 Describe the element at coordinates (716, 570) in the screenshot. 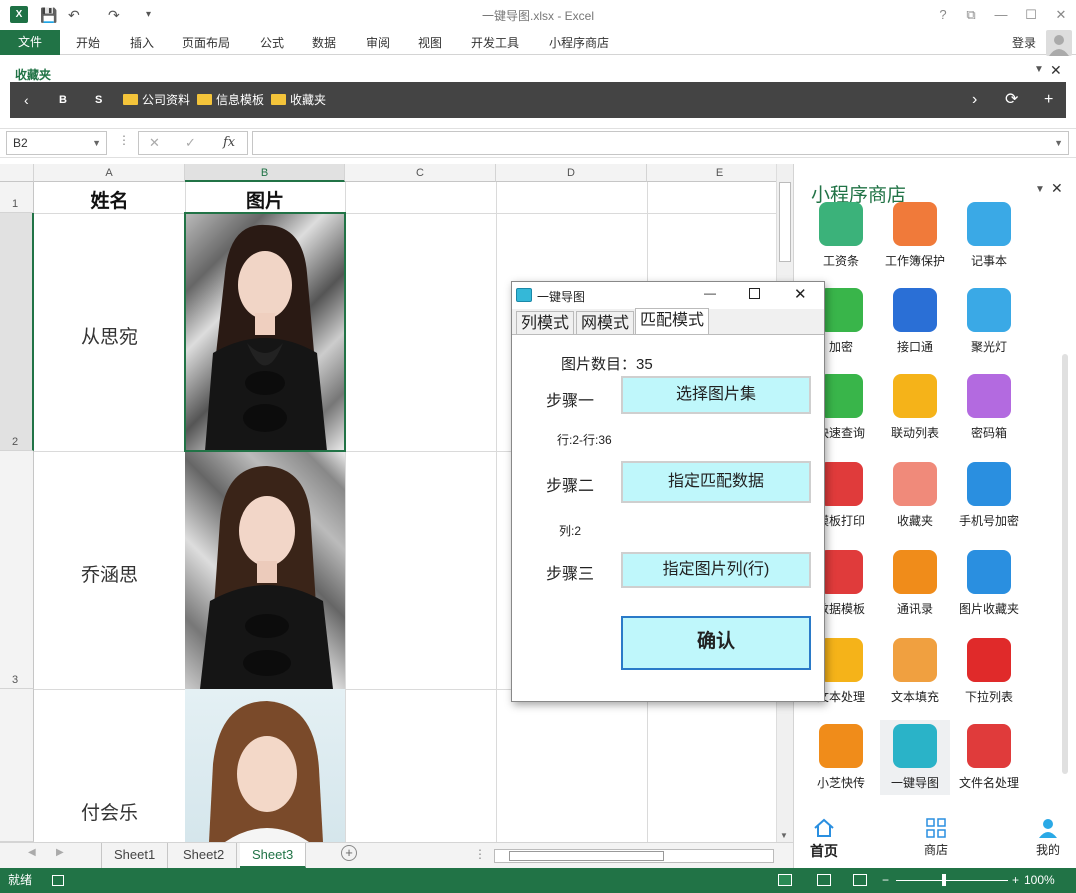

I see `image-column-button: 指定图片列(行)` at that location.